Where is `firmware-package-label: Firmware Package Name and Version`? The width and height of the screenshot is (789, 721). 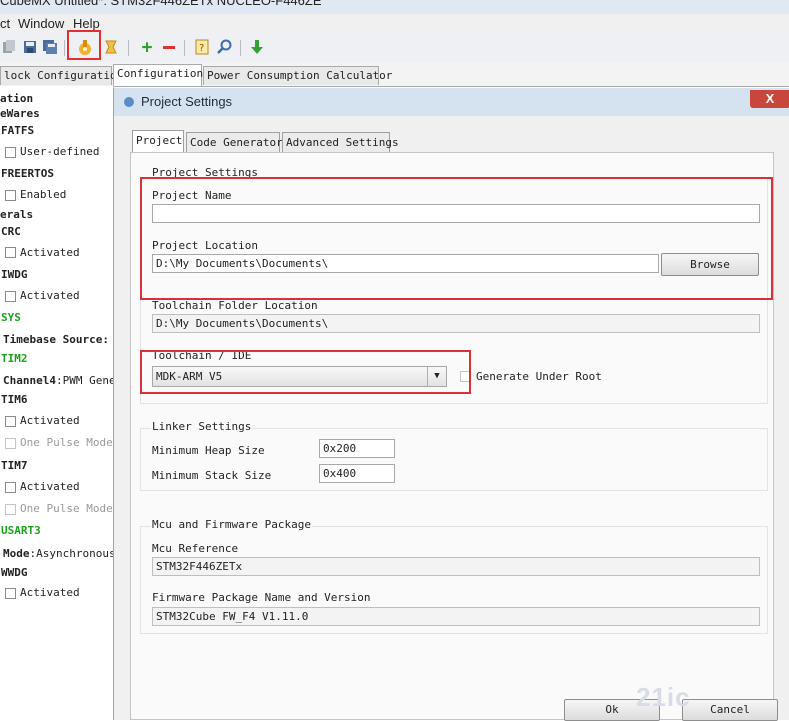 firmware-package-label: Firmware Package Name and Version is located at coordinates (261, 597).